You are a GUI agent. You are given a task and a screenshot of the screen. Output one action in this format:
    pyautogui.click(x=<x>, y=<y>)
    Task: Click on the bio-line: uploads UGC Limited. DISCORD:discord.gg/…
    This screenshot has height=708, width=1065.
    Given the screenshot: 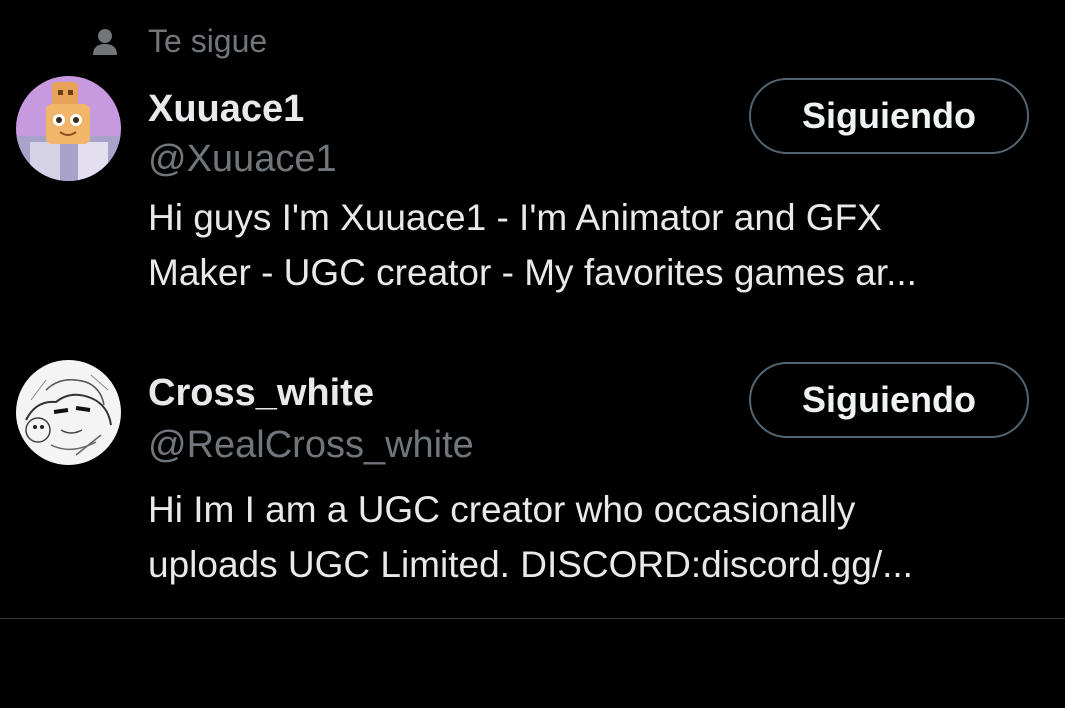 What is the action you would take?
    pyautogui.click(x=530, y=564)
    